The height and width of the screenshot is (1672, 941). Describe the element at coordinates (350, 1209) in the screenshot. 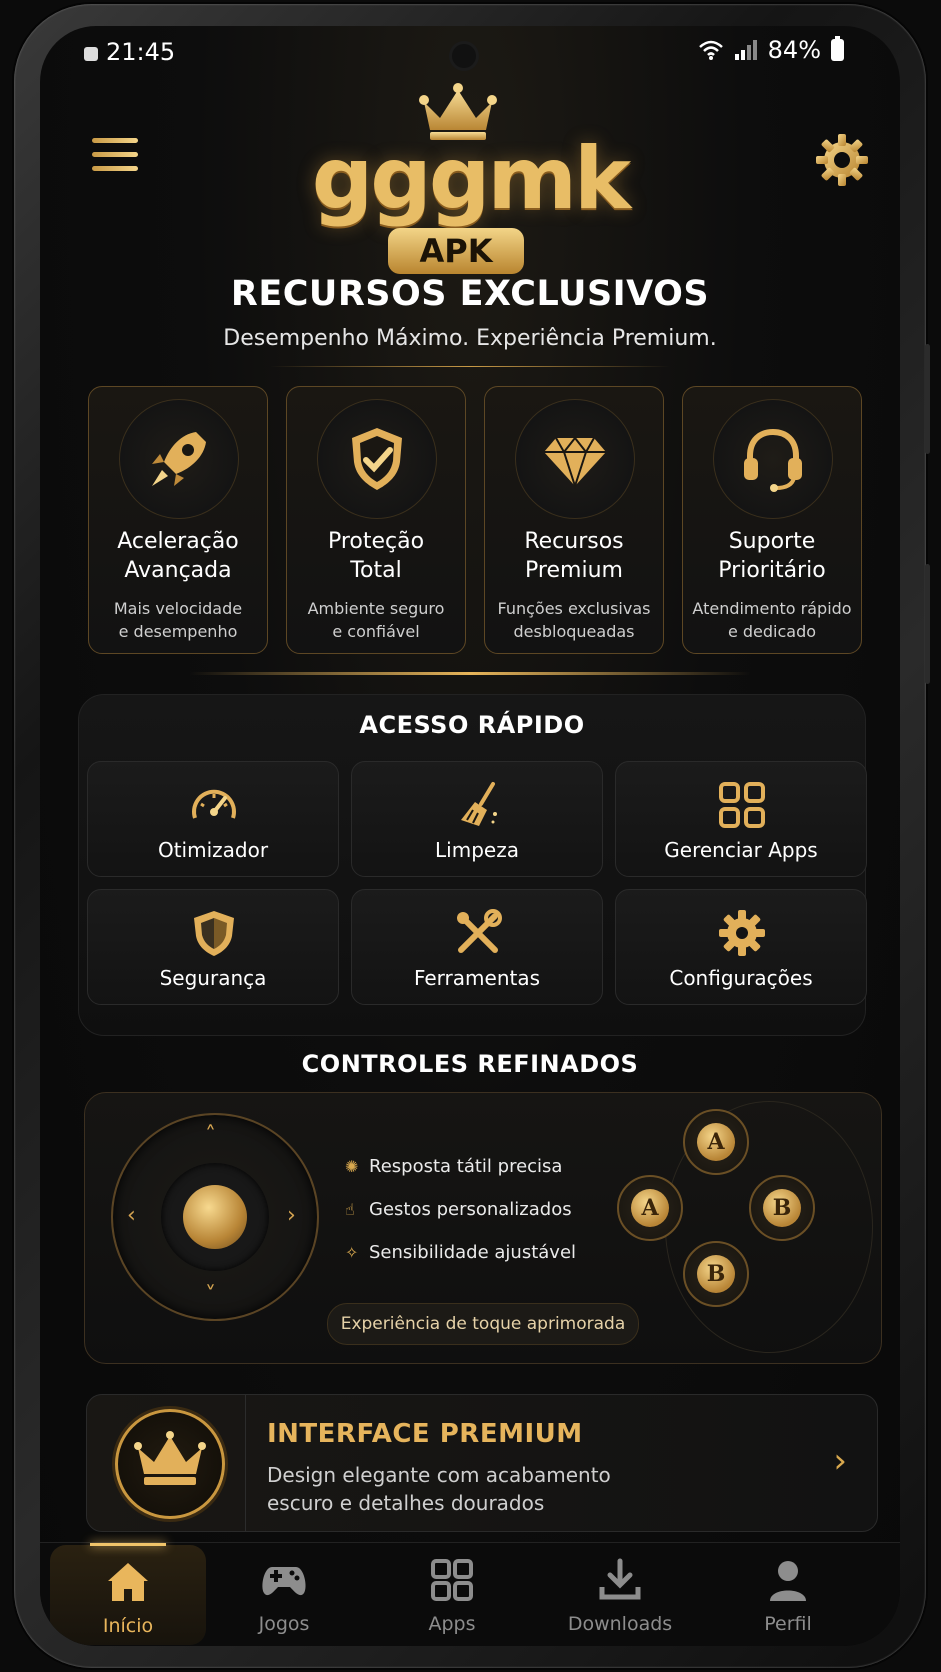

I see `gesture-icon: ☝` at that location.